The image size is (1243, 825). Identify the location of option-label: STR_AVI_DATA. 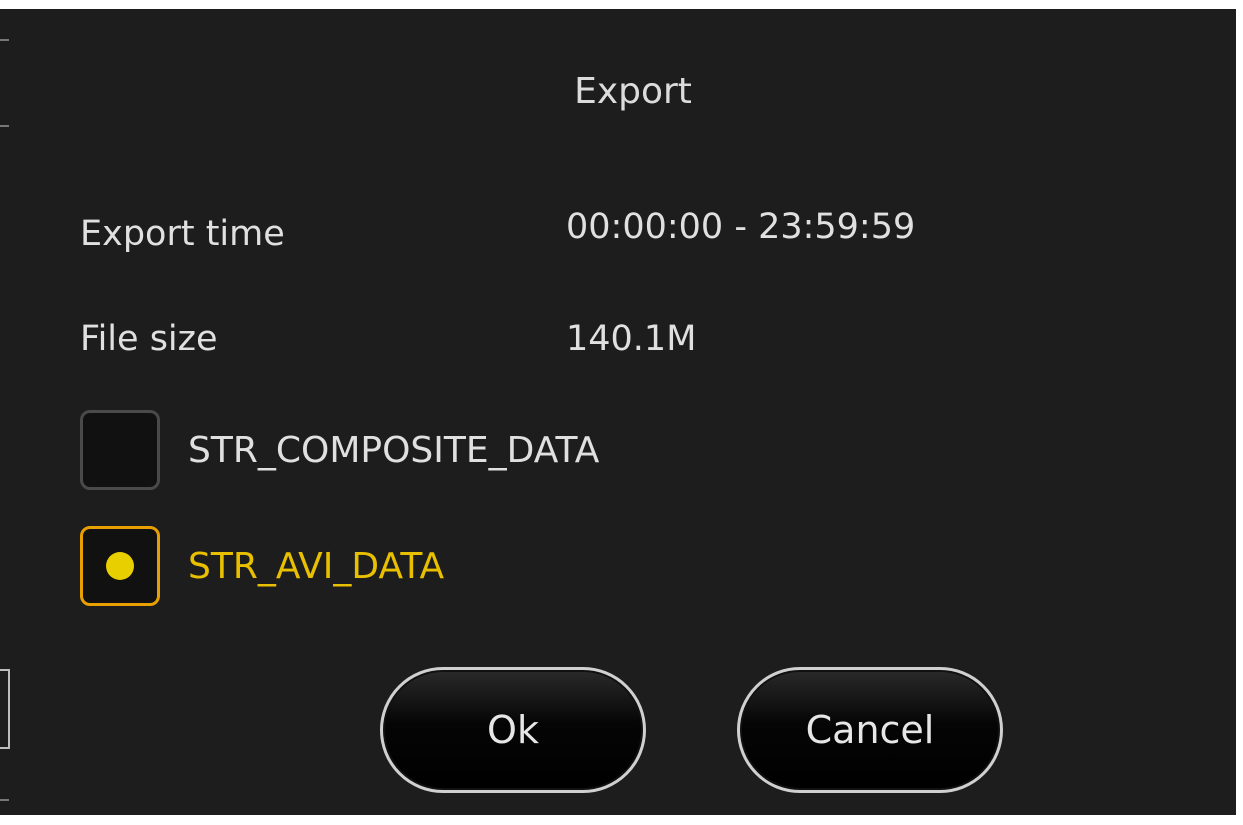
(316, 566).